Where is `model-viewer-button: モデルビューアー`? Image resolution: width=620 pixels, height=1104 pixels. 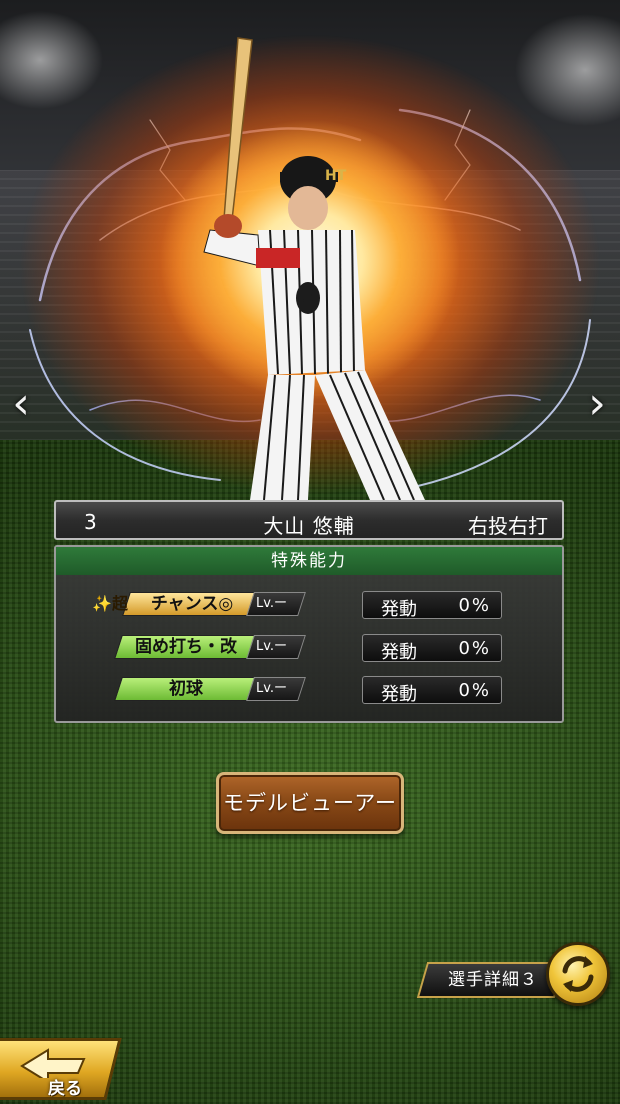
model-viewer-button: モデルビューアー is located at coordinates (310, 803).